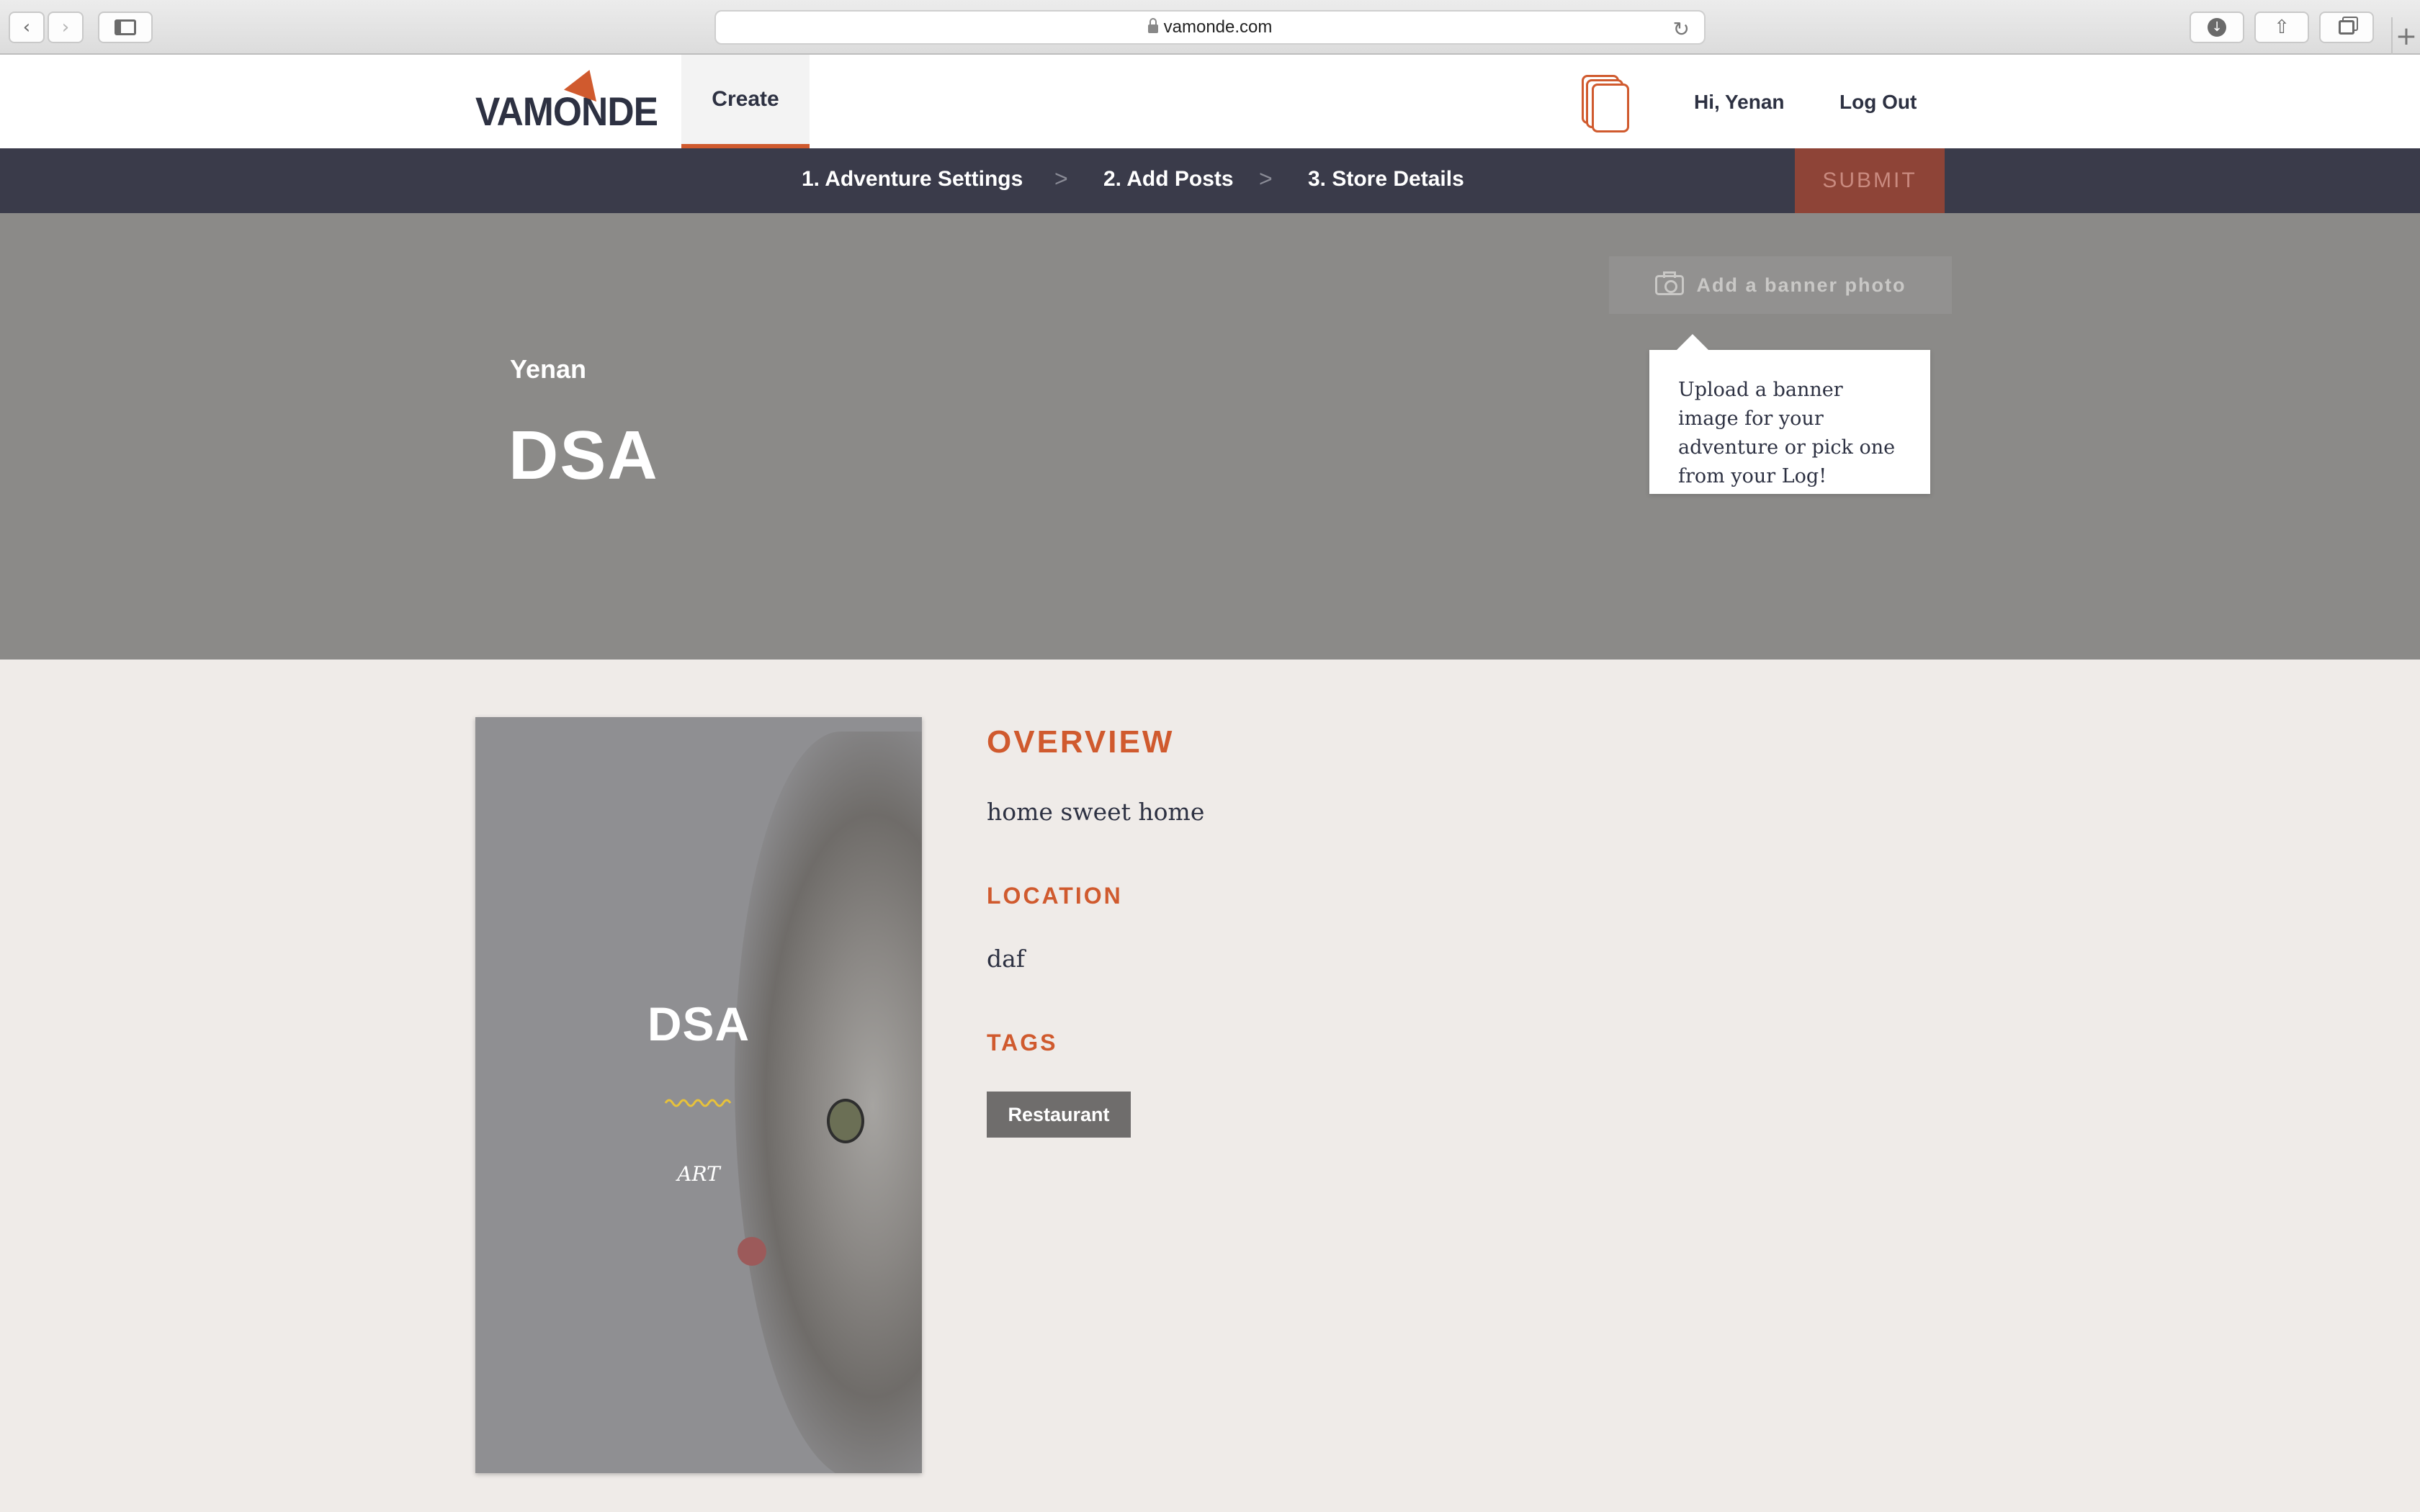 The image size is (2420, 1512). I want to click on address-bar: vamonde.com ↻, so click(1210, 27).